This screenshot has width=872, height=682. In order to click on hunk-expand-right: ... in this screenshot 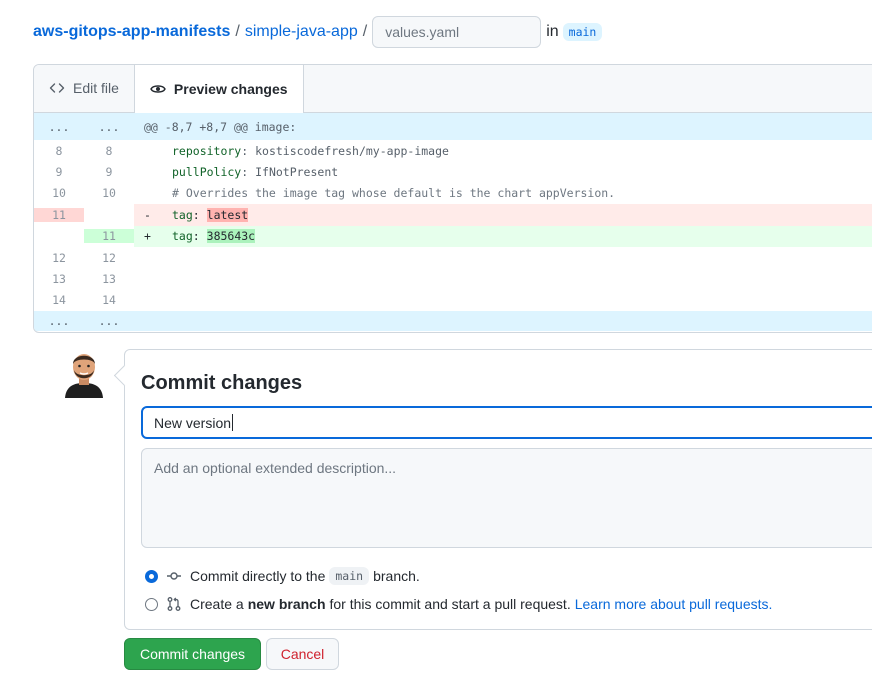, I will do `click(109, 126)`.